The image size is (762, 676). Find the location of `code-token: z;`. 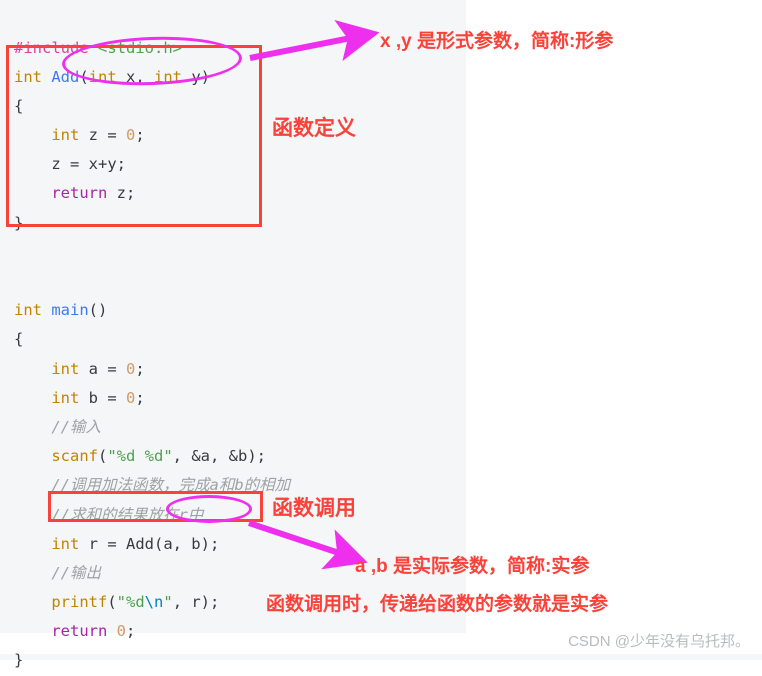

code-token: z; is located at coordinates (126, 193).